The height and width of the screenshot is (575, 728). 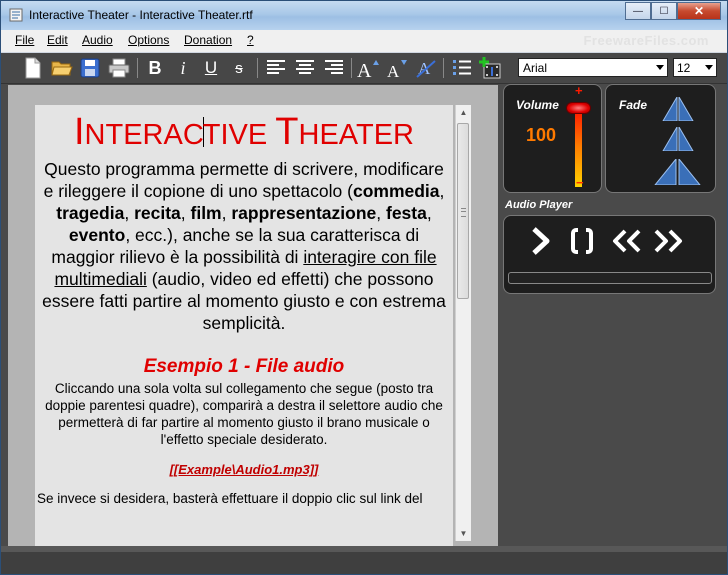 What do you see at coordinates (426, 68) in the screenshot?
I see `font-color-icon: A` at bounding box center [426, 68].